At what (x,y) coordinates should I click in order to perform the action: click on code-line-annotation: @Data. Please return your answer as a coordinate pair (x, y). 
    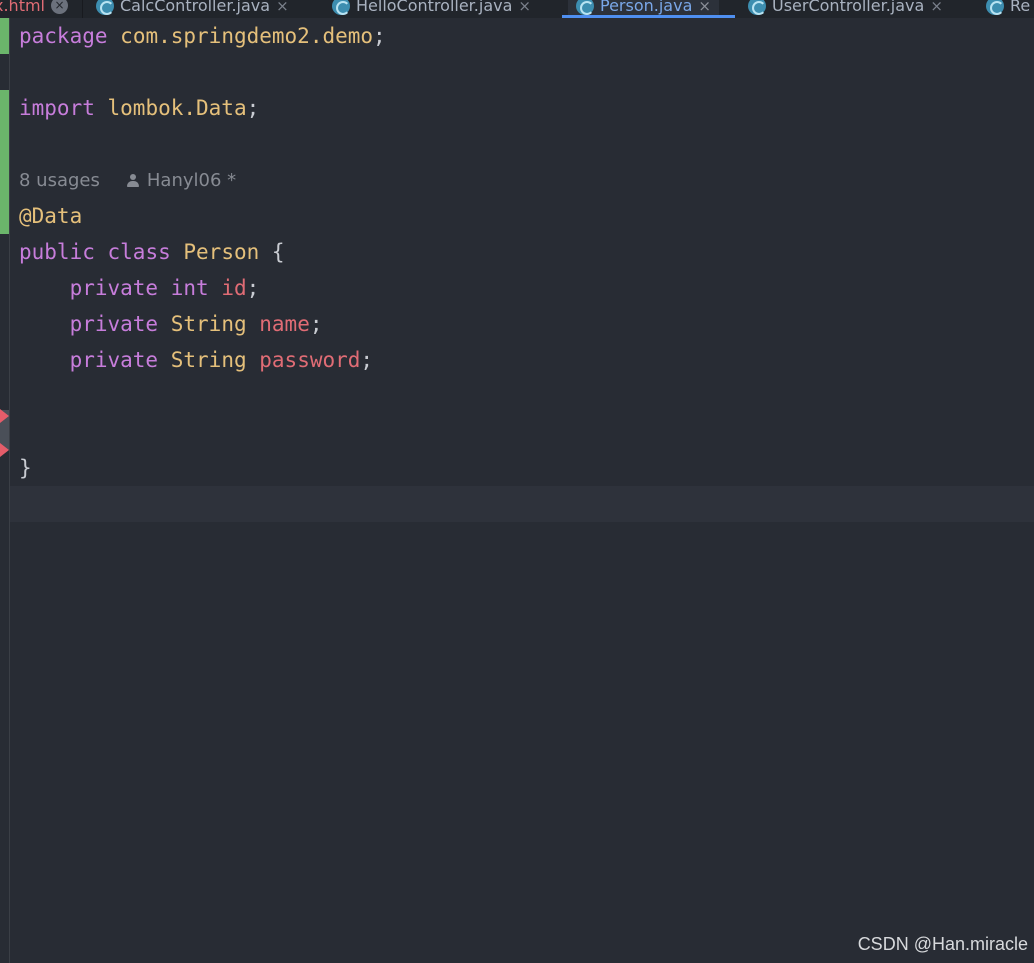
    Looking at the image, I should click on (50, 216).